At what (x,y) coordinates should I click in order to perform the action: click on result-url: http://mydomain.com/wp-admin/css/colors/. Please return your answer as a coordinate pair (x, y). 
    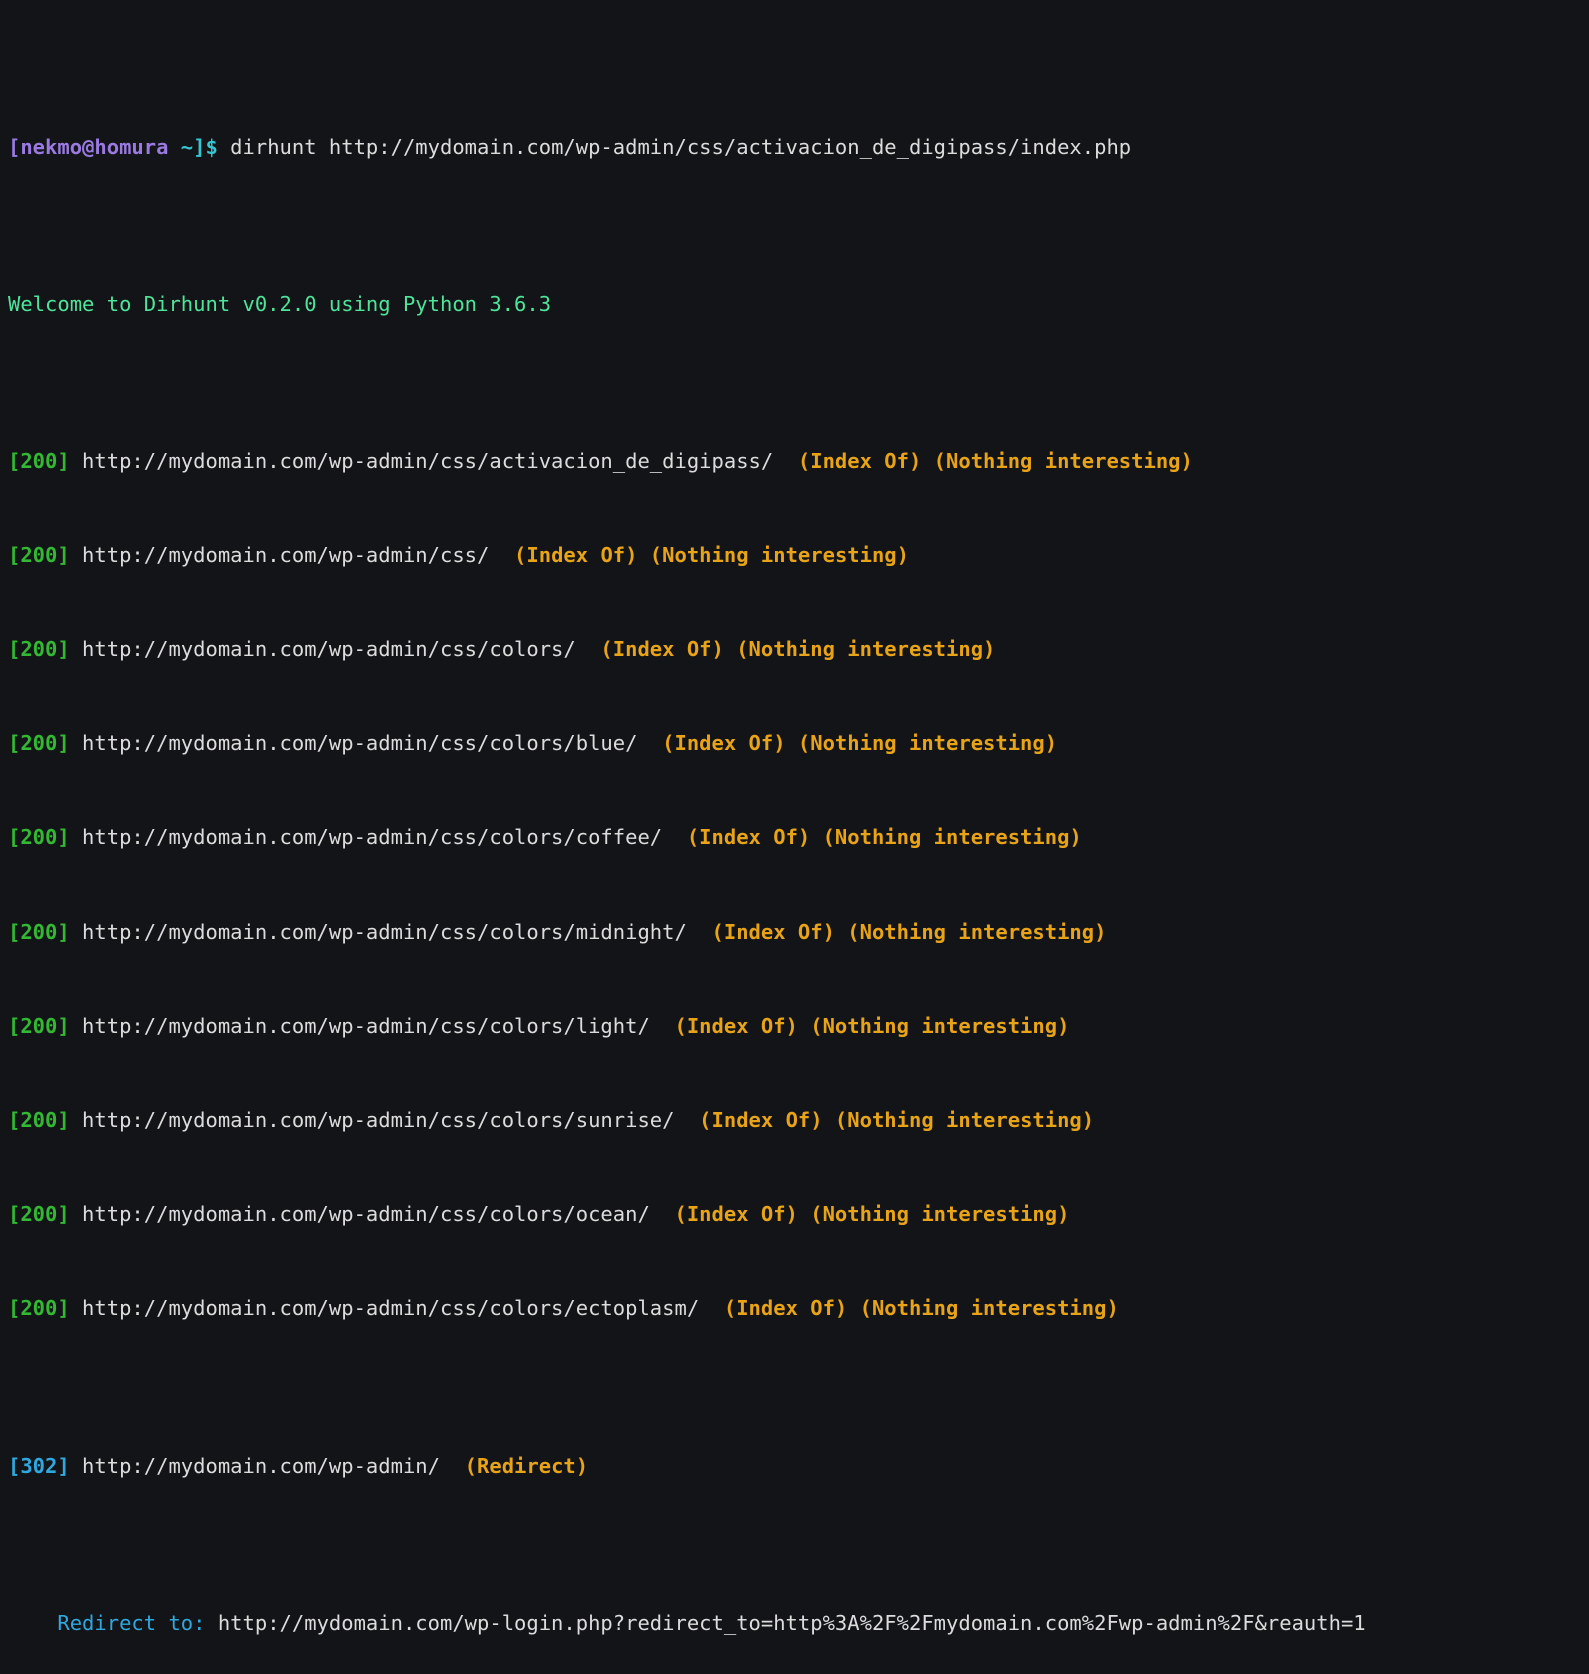
    Looking at the image, I should click on (329, 649).